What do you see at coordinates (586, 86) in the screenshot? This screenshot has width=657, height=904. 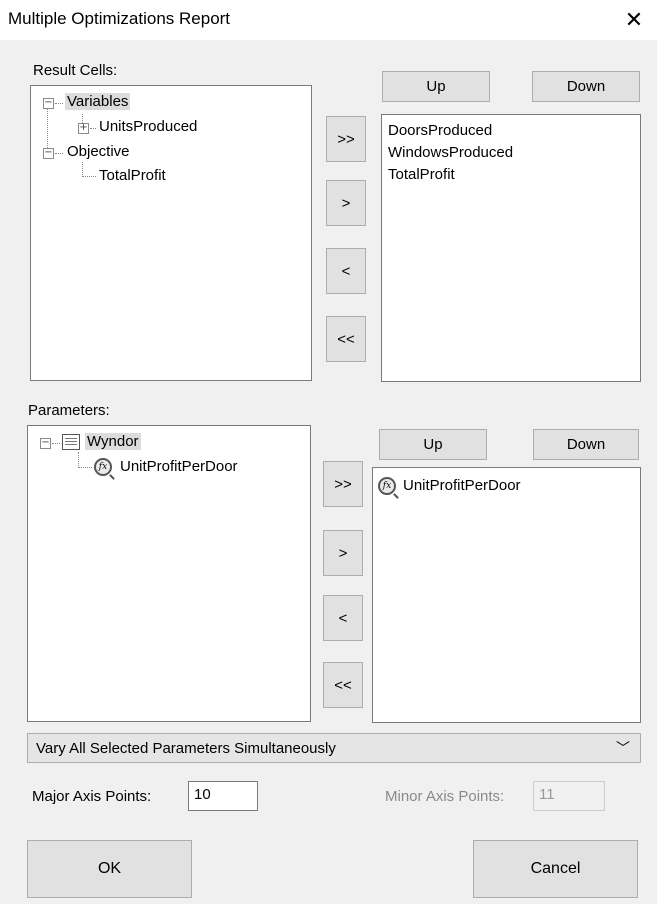 I see `result-down-button: Down` at bounding box center [586, 86].